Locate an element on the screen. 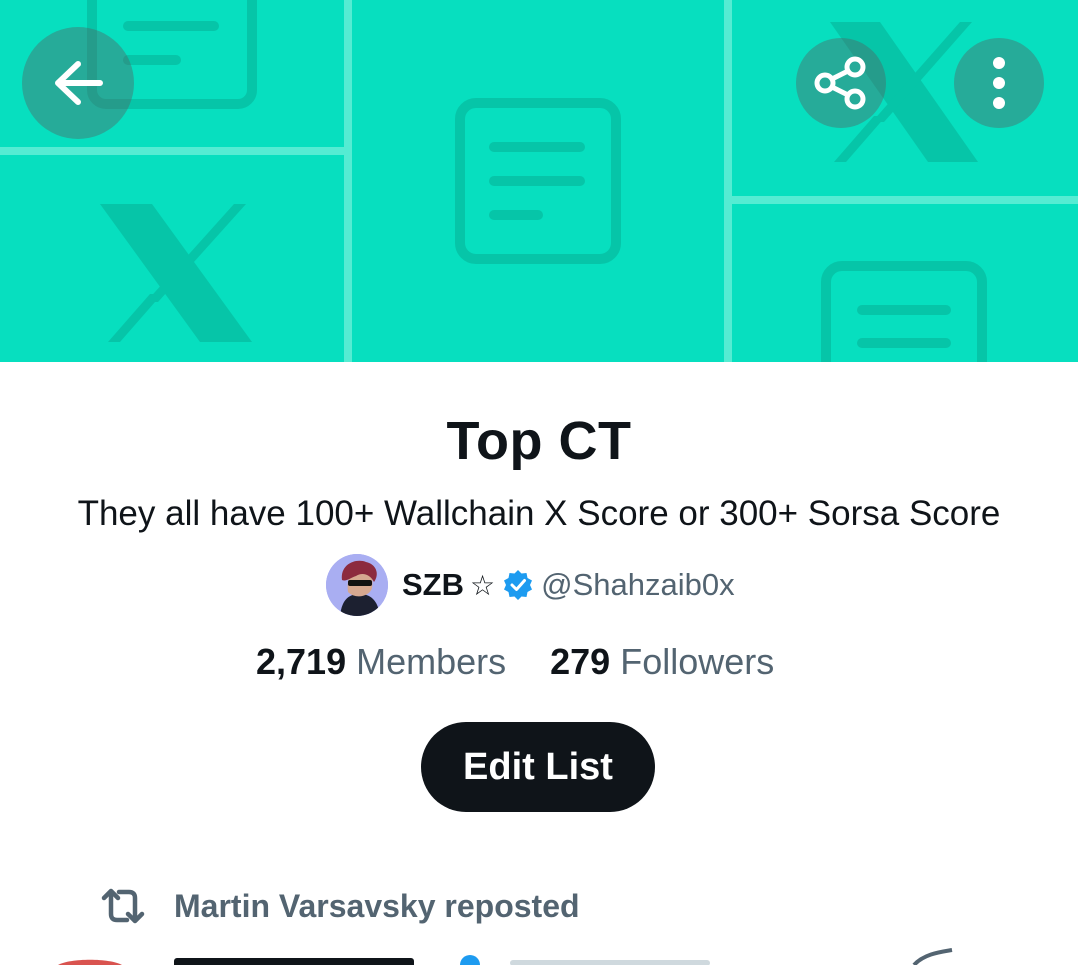 The width and height of the screenshot is (1078, 965). avatar is located at coordinates (357, 585).